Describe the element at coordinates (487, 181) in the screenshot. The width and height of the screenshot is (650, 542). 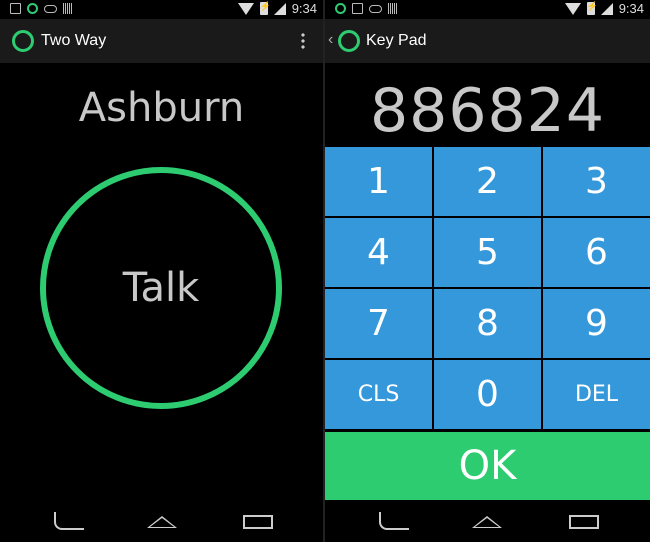
I see `key-2: 2` at that location.